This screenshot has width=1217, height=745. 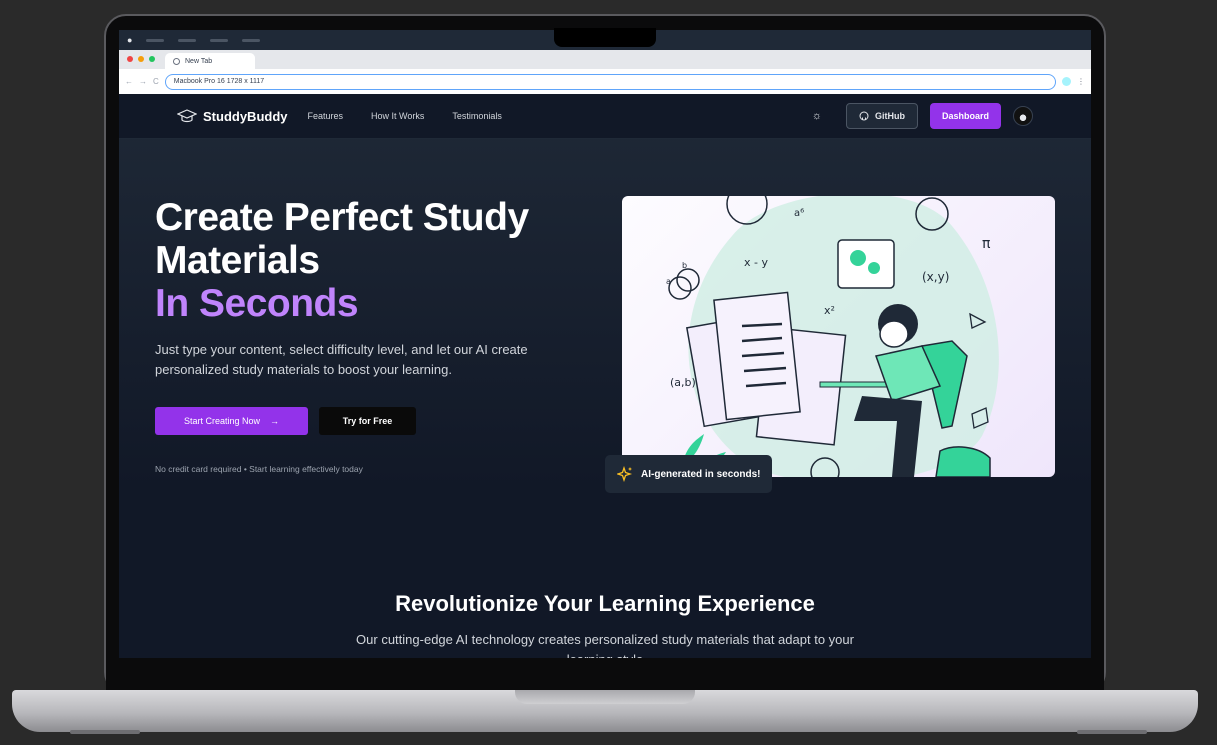 What do you see at coordinates (889, 116) in the screenshot?
I see `github-label: GitHub` at bounding box center [889, 116].